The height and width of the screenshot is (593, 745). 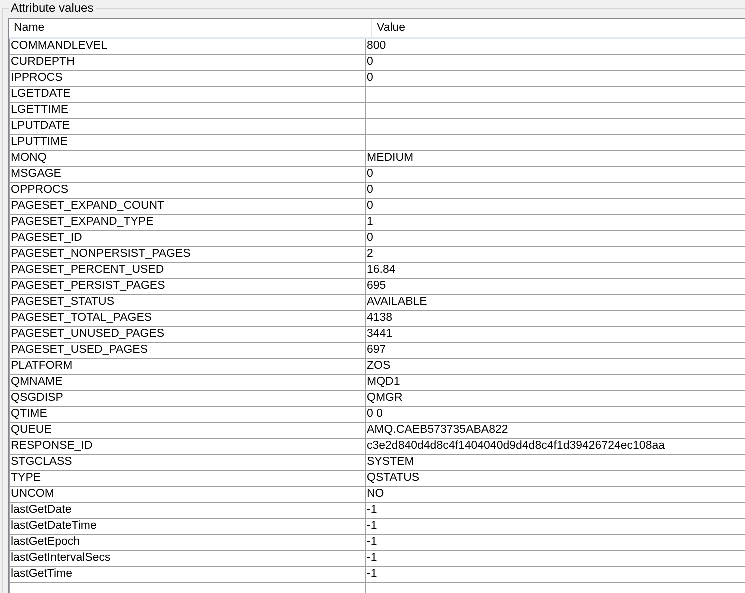 I want to click on group-title: Attribute values, so click(x=52, y=8).